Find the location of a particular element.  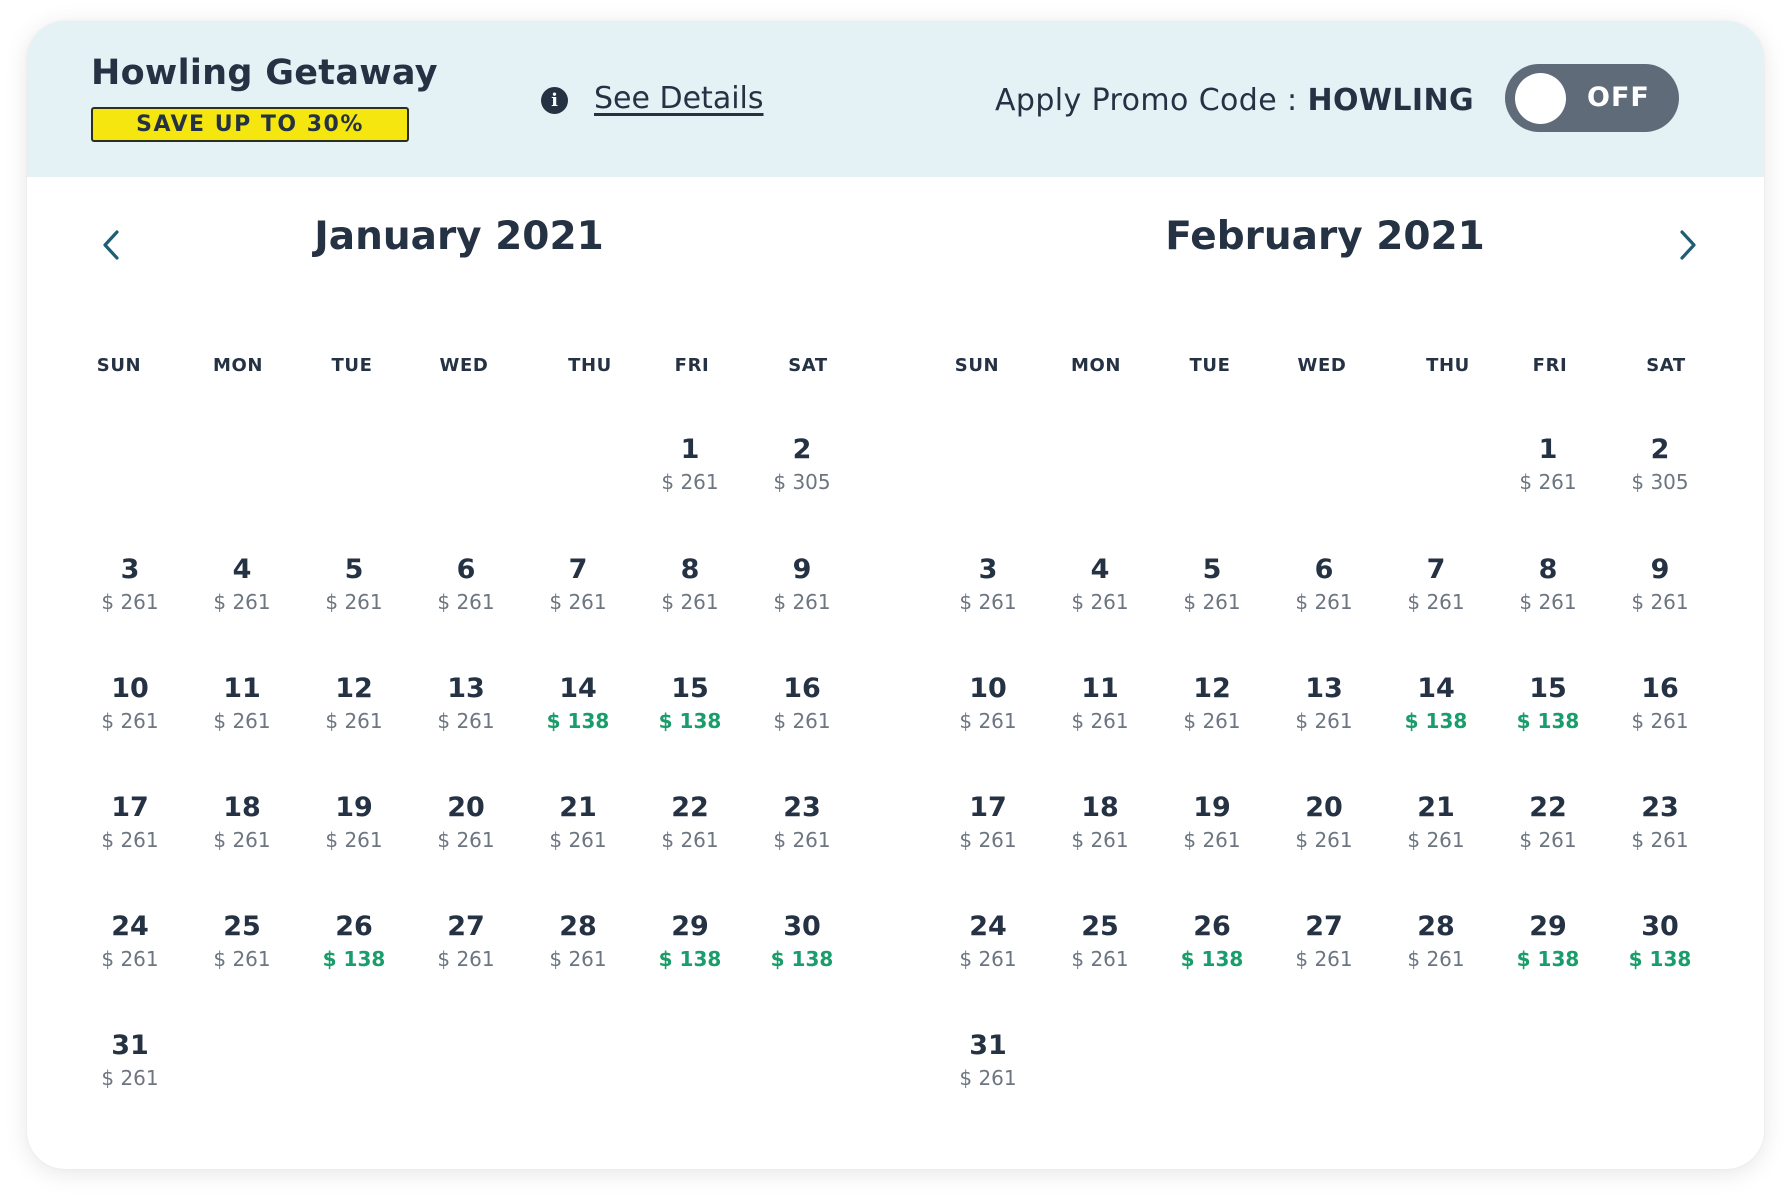

day-number: 2 is located at coordinates (1660, 449).